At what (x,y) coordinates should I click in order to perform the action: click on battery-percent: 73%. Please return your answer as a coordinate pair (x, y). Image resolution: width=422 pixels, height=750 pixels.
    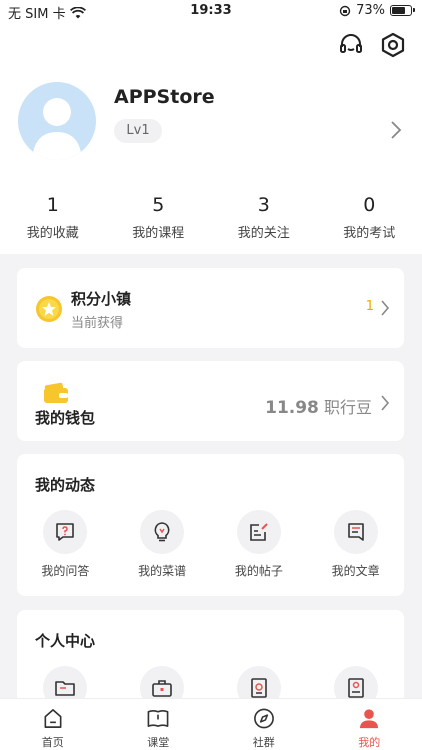
    Looking at the image, I should click on (370, 10).